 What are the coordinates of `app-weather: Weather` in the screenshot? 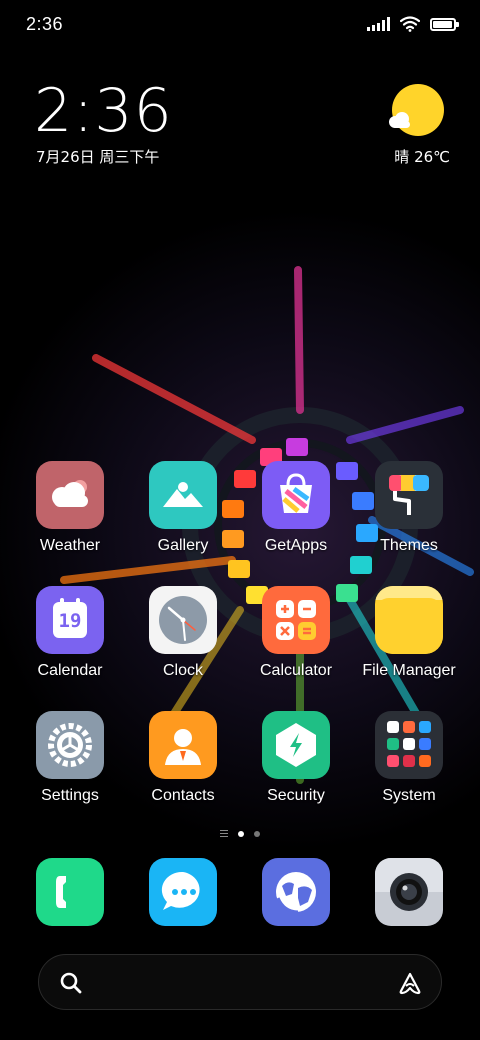 It's located at (70, 508).